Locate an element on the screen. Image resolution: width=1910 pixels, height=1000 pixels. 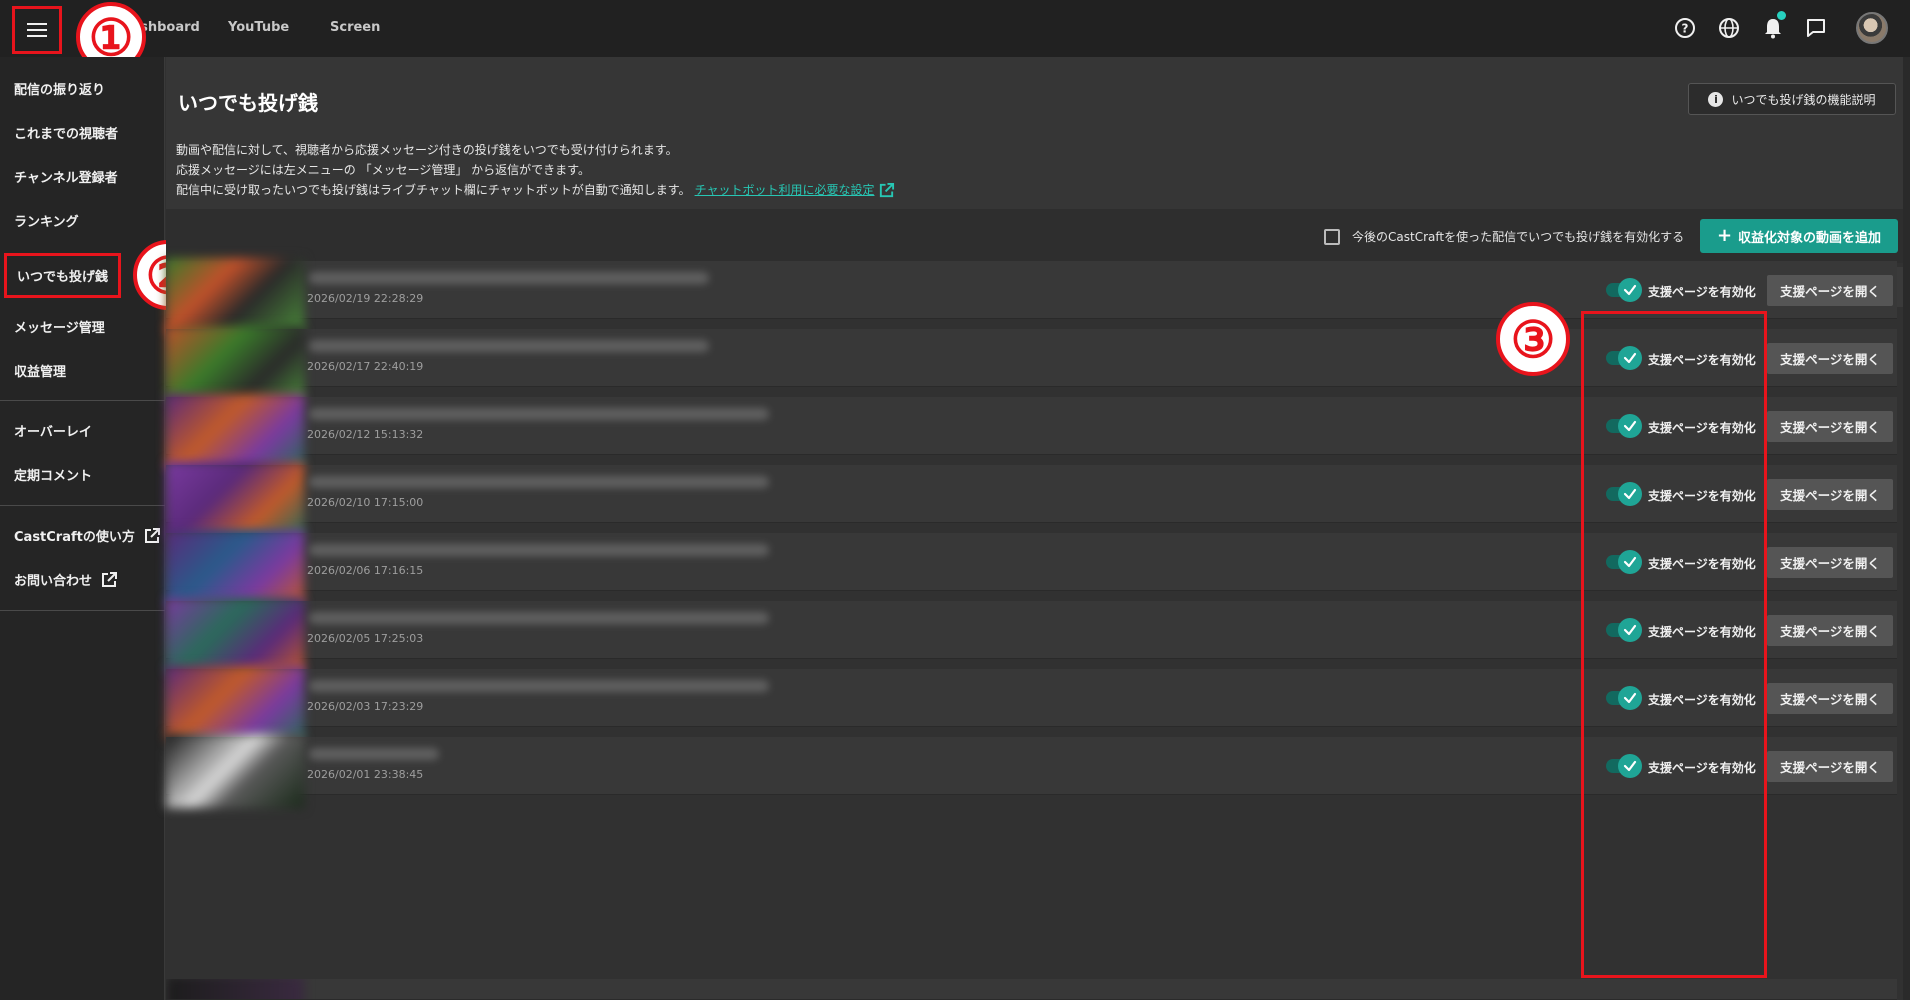
table-row: 2026/02/10 17:15:00 支援ページを有効化 支援ページを開く is located at coordinates (1031, 499).